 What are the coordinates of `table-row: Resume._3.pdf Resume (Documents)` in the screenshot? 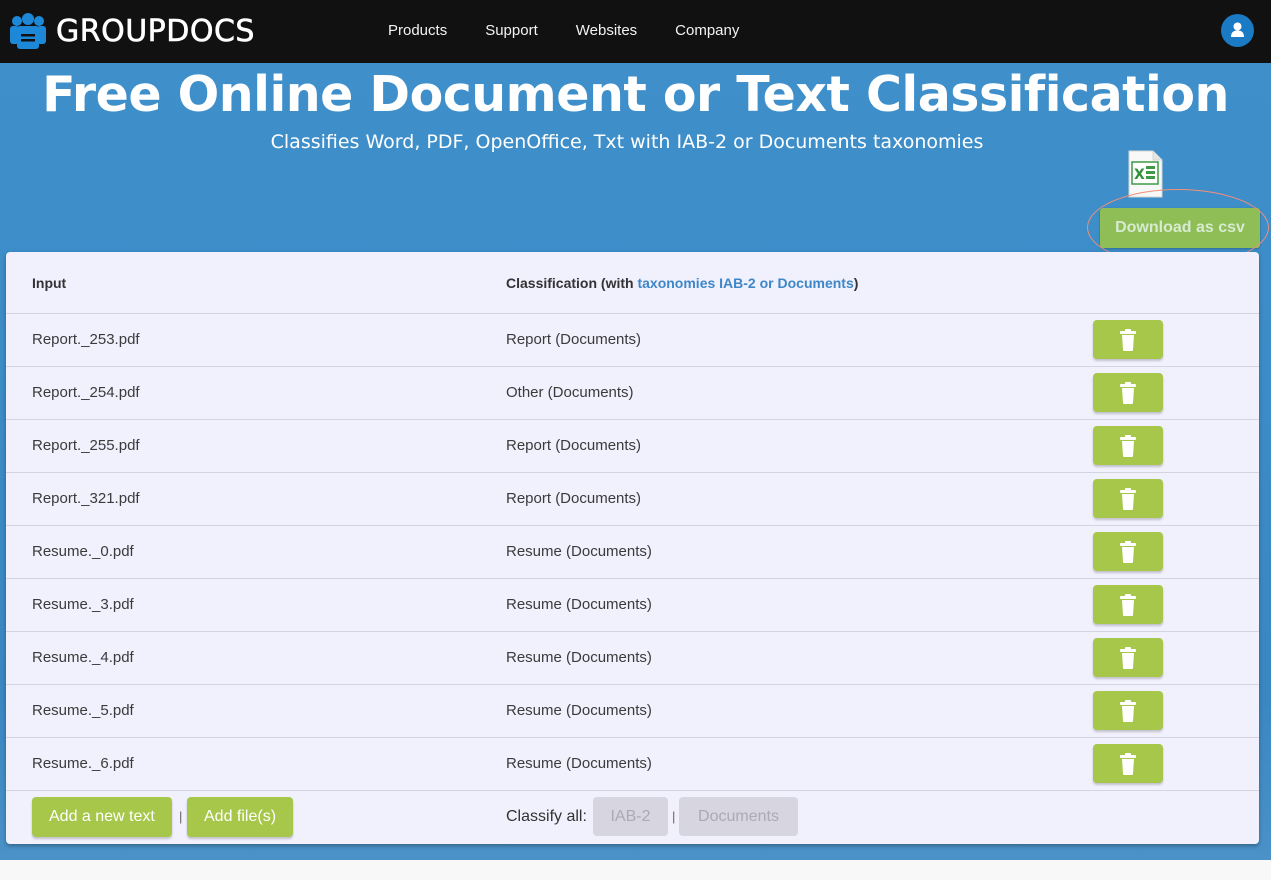 It's located at (632, 605).